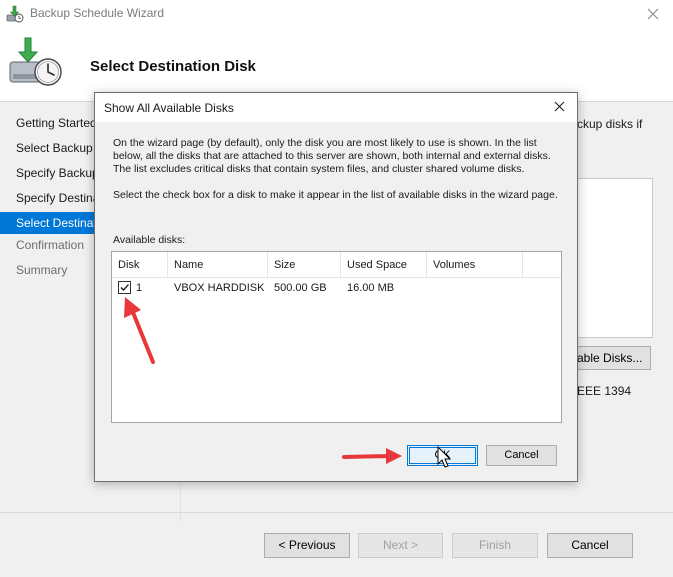  What do you see at coordinates (371, 288) in the screenshot?
I see `cell-used-space: 16.00 MB` at bounding box center [371, 288].